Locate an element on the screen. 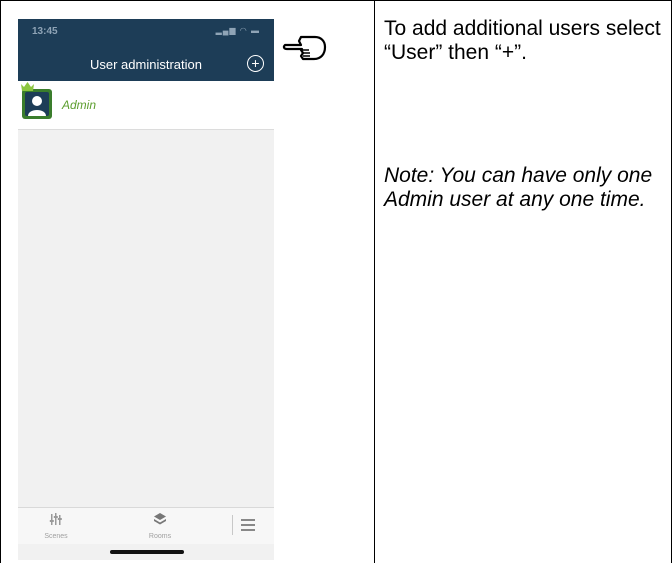 The height and width of the screenshot is (563, 672). pointing-hand-icon is located at coordinates (304, 48).